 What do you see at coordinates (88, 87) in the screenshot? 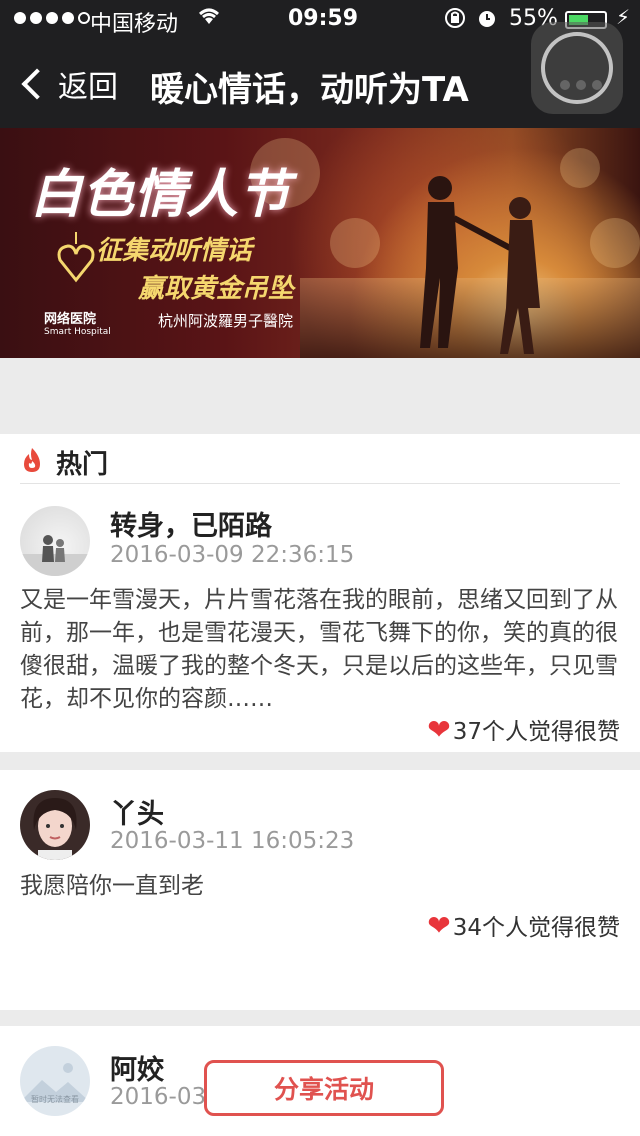
I see `back-label: 返回` at bounding box center [88, 87].